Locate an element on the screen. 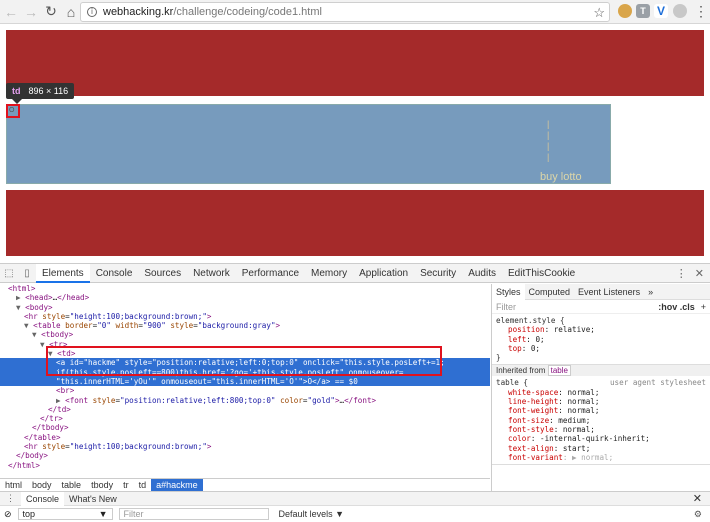  drawer-tab-whats-new: What's New is located at coordinates (93, 499).